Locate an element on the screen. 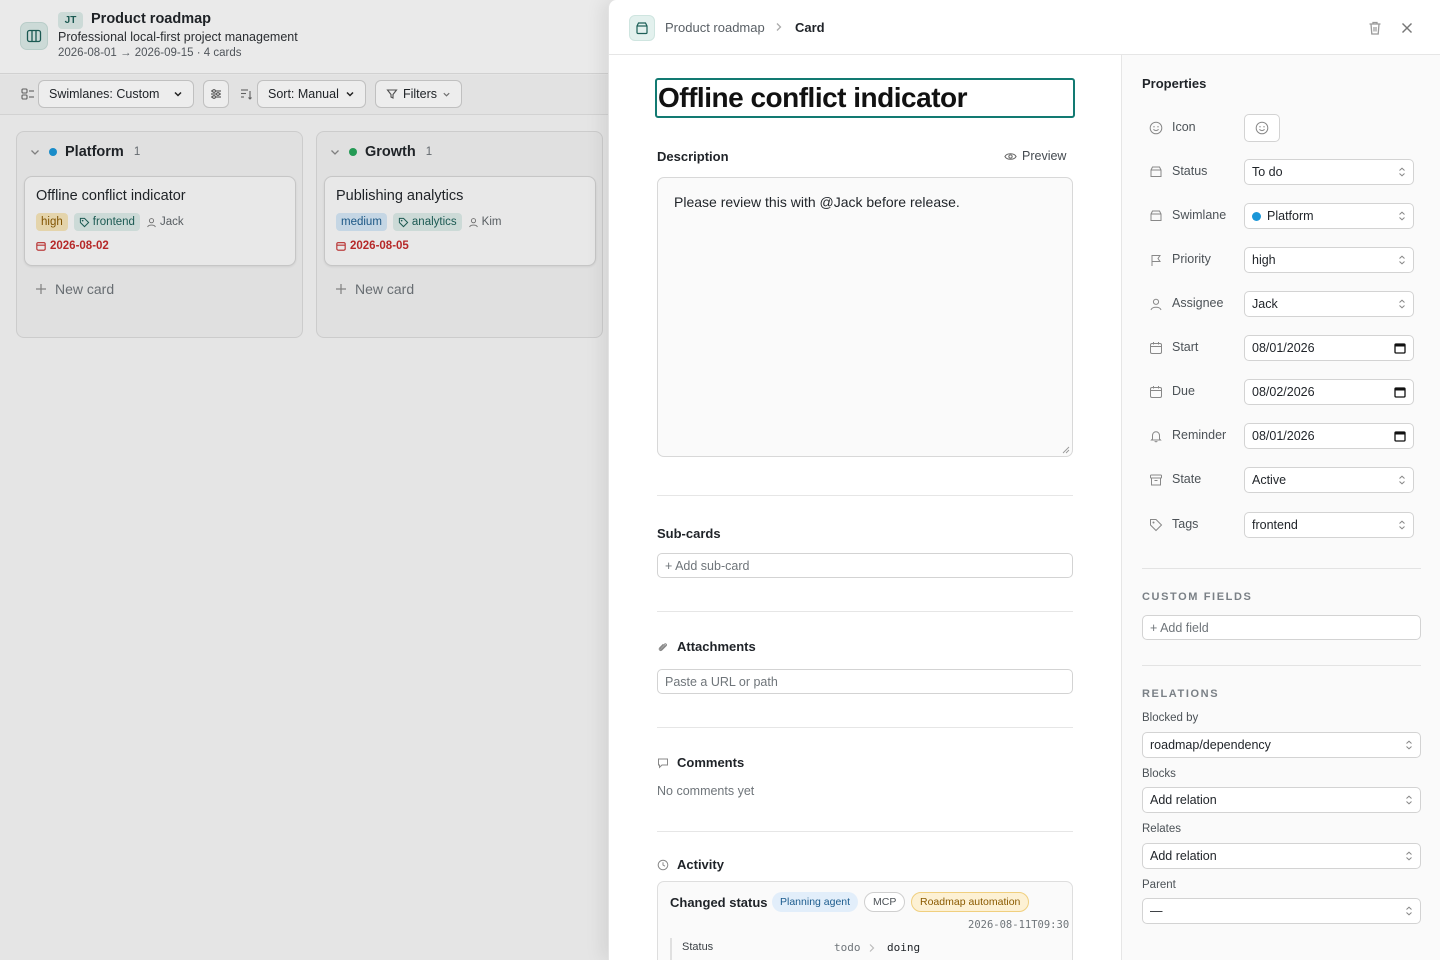  preview-button: Preview is located at coordinates (1035, 156).